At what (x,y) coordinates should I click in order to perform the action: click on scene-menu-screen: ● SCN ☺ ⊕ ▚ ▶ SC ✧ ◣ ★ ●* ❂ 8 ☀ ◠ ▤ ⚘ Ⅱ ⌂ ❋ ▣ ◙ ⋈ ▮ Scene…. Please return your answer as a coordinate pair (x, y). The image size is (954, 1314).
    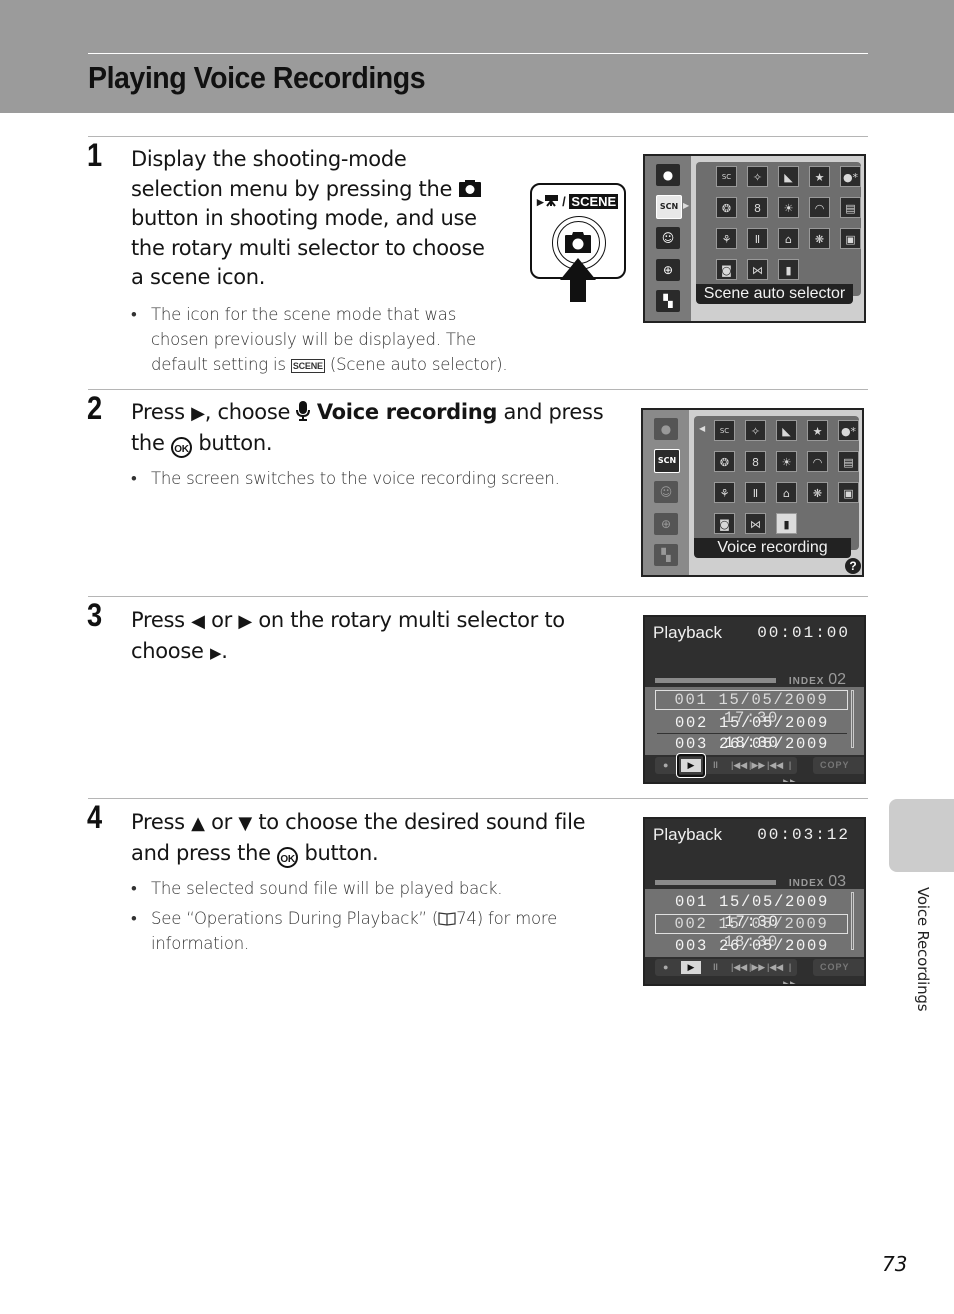
    Looking at the image, I should click on (754, 238).